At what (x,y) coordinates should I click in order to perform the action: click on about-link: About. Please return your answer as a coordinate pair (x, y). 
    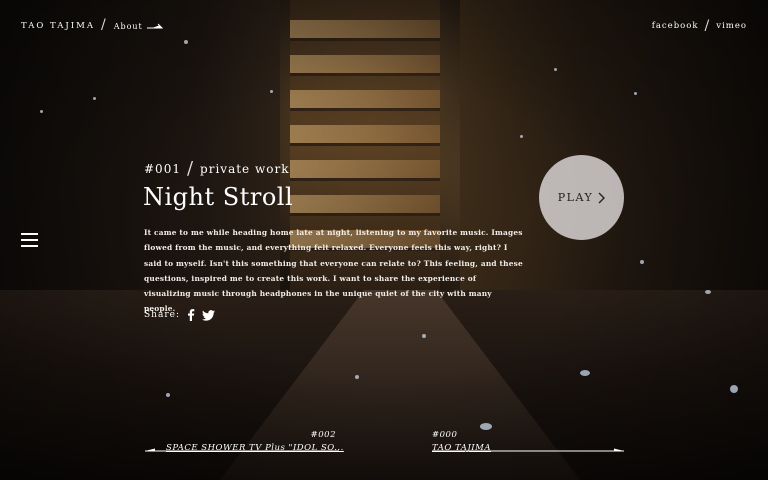
    Looking at the image, I should click on (138, 26).